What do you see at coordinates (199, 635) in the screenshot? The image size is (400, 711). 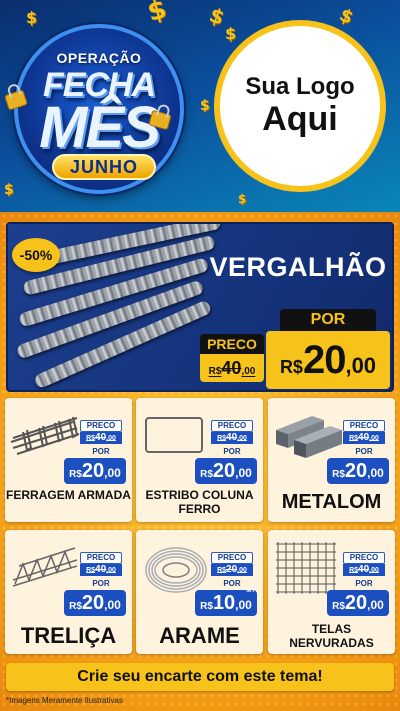 I see `product-name: ARAME` at bounding box center [199, 635].